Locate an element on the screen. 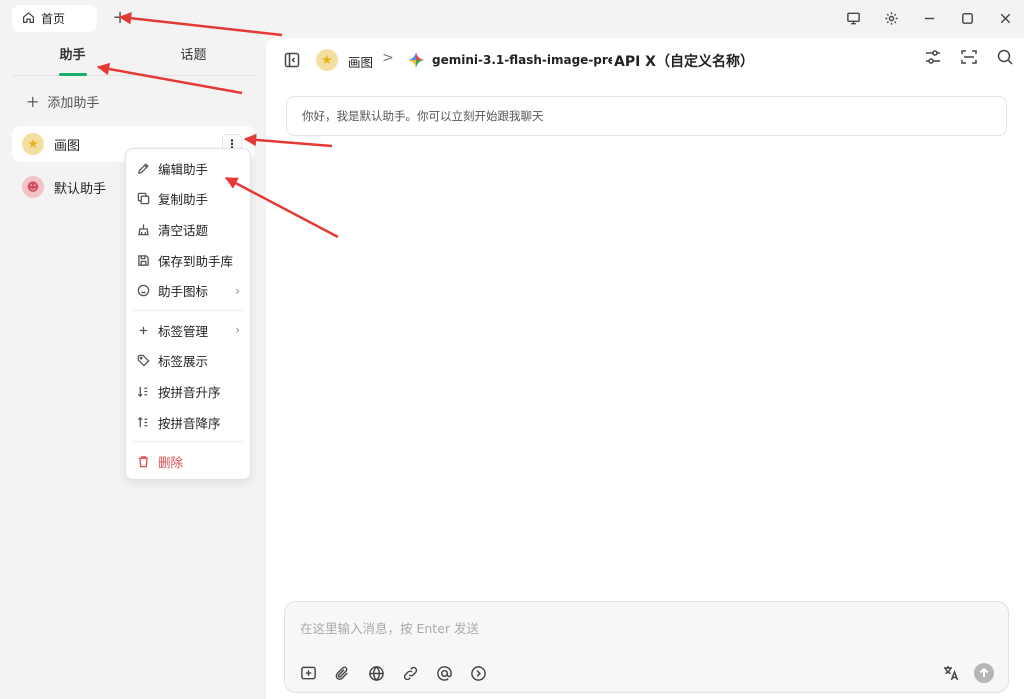 The width and height of the screenshot is (1024, 699). title-bar: 首页 + is located at coordinates (512, 19).